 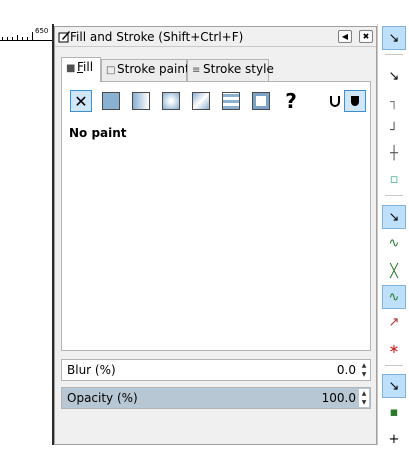 What do you see at coordinates (26, 40) in the screenshot?
I see `ruler-baseline` at bounding box center [26, 40].